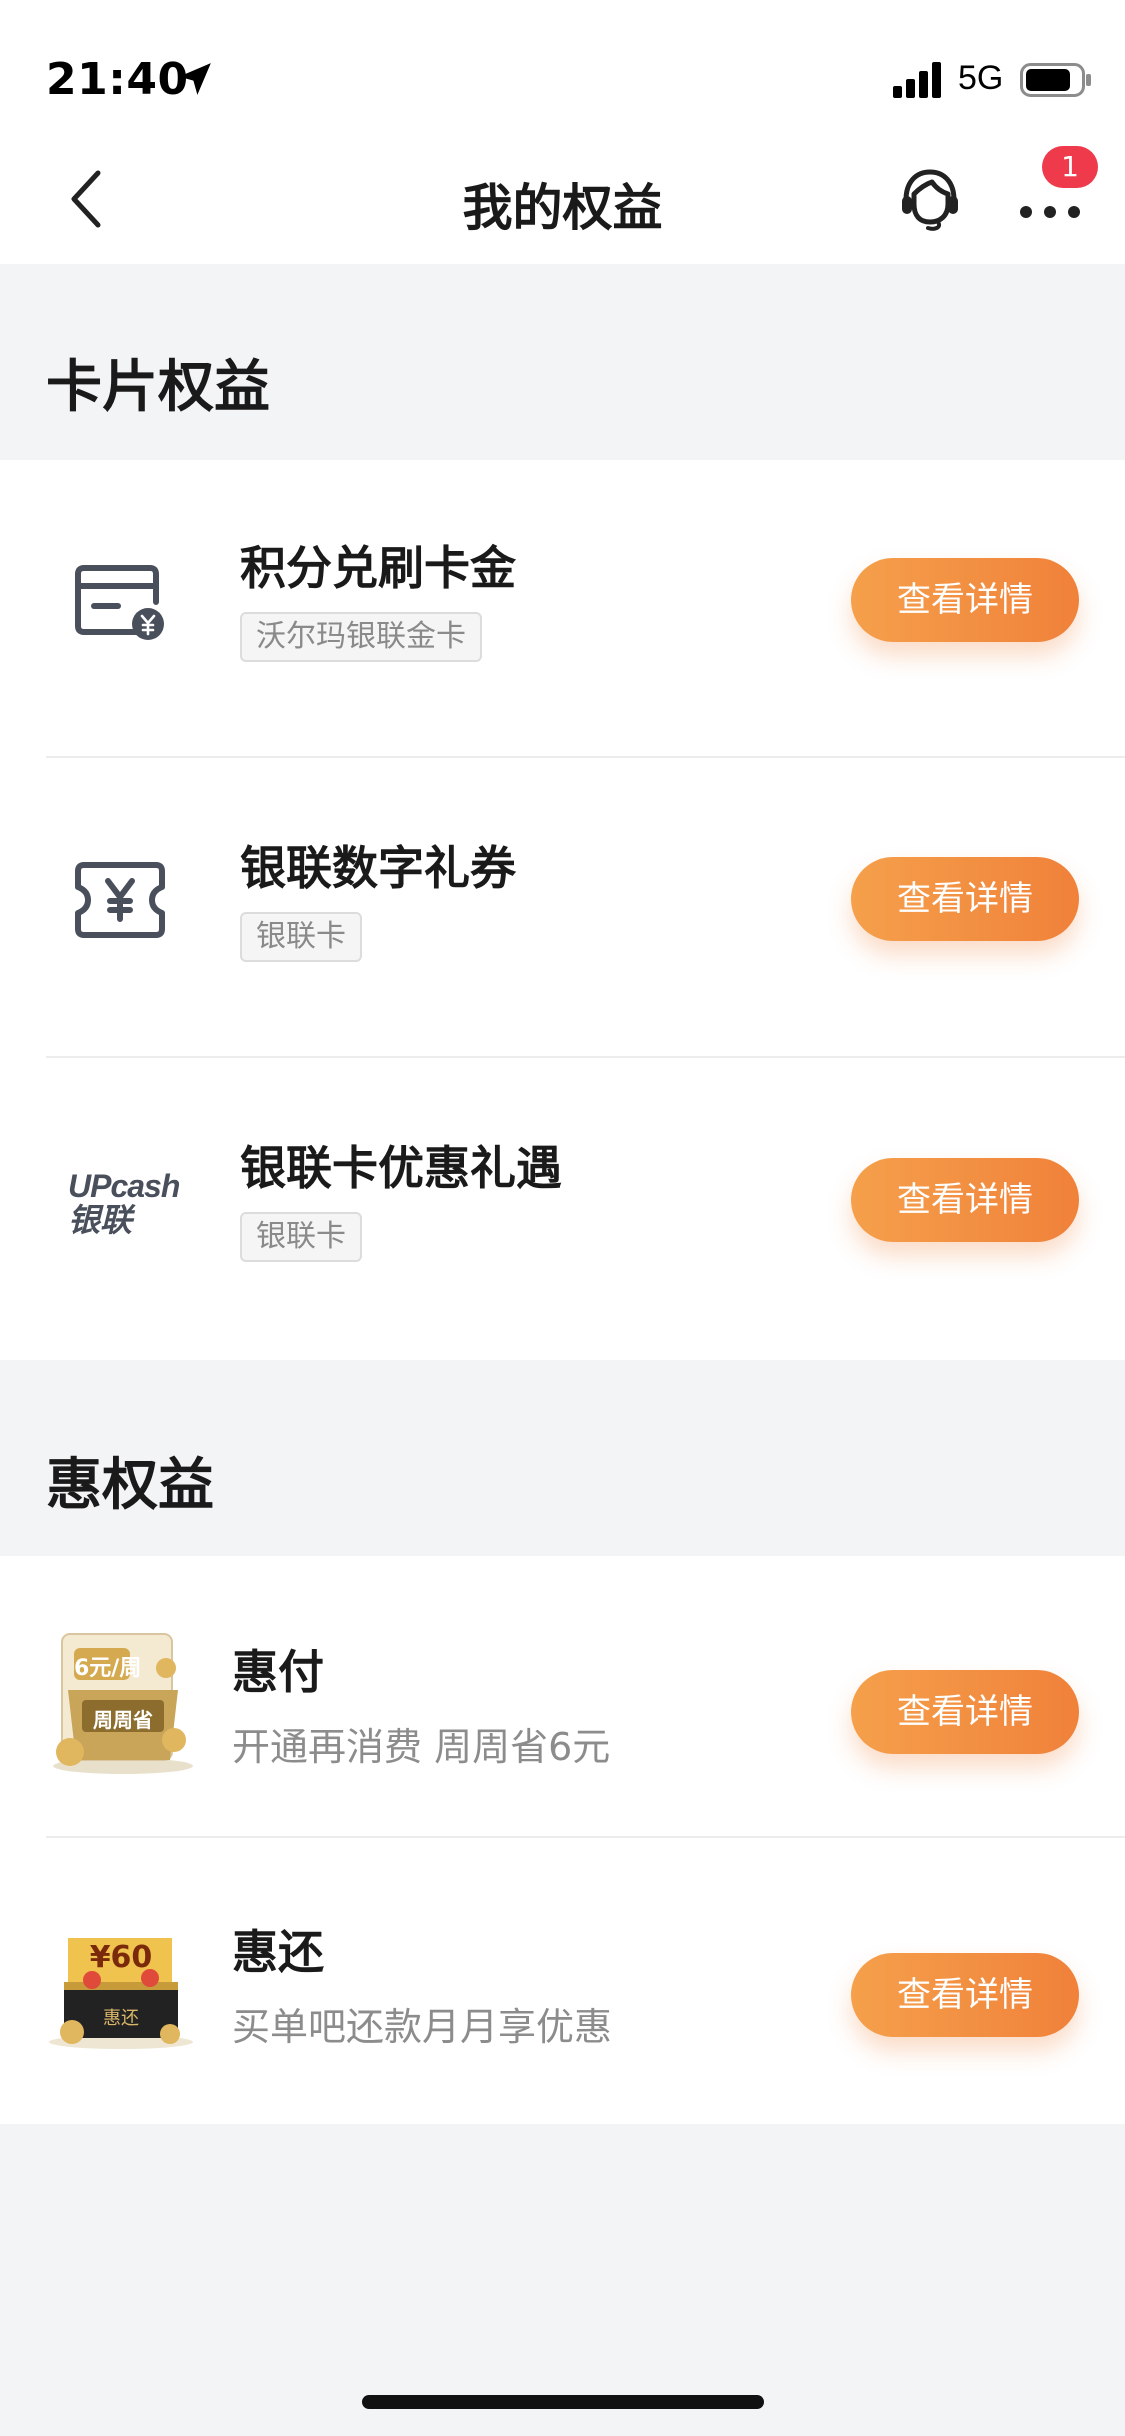  What do you see at coordinates (117, 79) in the screenshot?
I see `status-time: 21:40` at bounding box center [117, 79].